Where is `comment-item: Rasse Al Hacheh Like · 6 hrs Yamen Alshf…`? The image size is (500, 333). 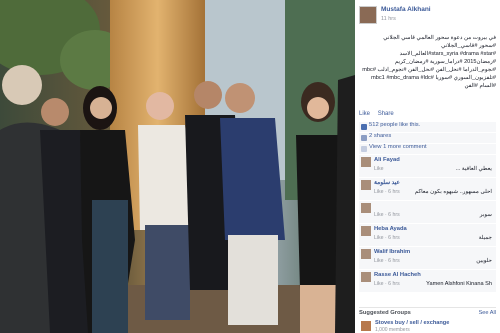 comment-item: Rasse Al Hacheh Like · 6 hrs Yamen Alshf… is located at coordinates (427, 281).